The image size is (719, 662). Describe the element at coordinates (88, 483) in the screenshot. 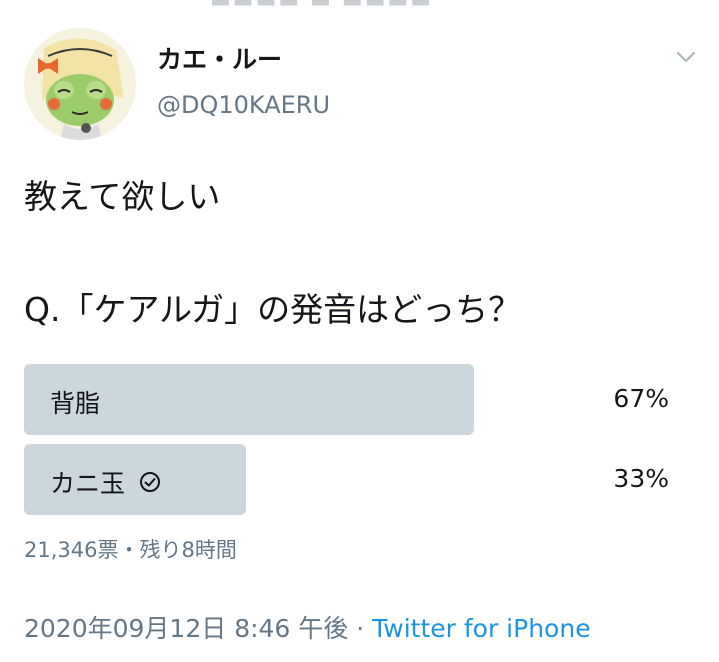

I see `poll-option-text-2: カニ玉` at that location.